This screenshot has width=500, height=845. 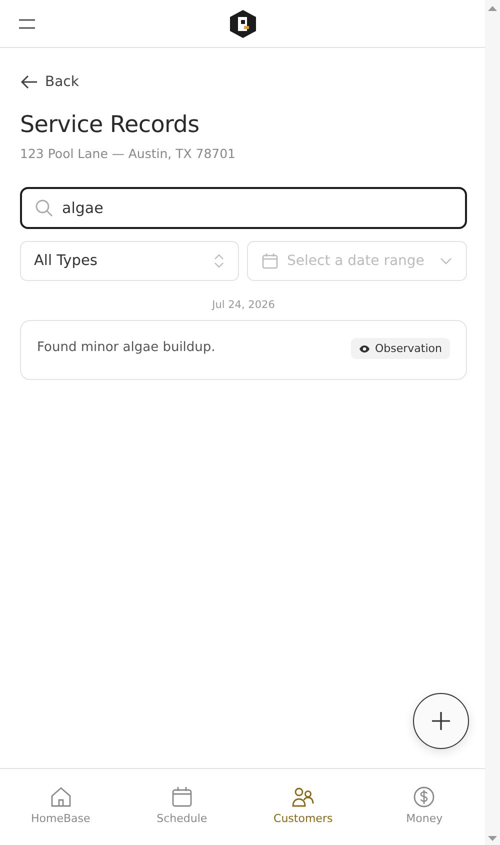 What do you see at coordinates (303, 797) in the screenshot?
I see `people-icon` at bounding box center [303, 797].